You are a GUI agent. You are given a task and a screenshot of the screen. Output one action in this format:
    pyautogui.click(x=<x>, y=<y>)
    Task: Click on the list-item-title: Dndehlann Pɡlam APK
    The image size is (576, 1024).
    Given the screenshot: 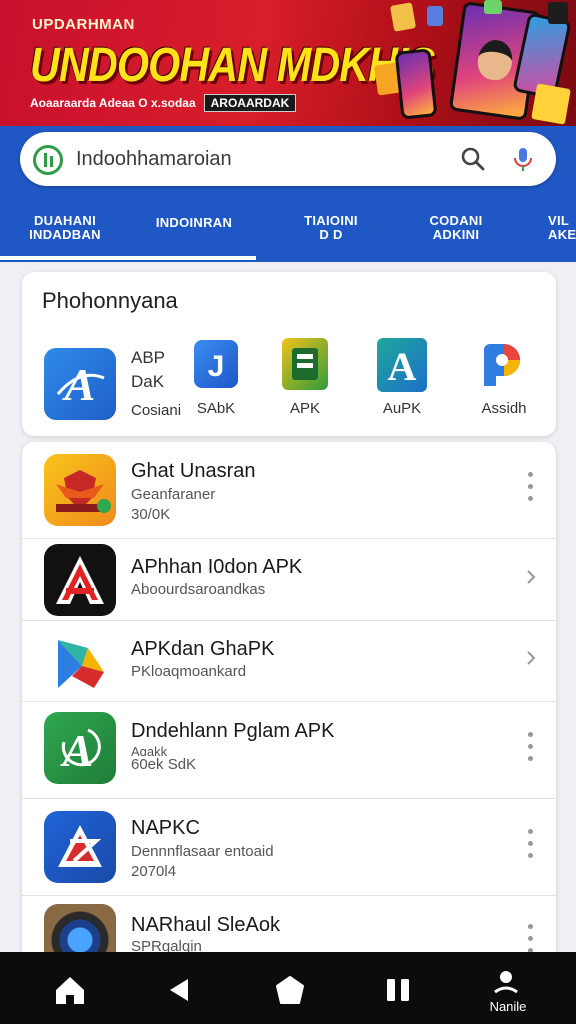 What is the action you would take?
    pyautogui.click(x=233, y=731)
    